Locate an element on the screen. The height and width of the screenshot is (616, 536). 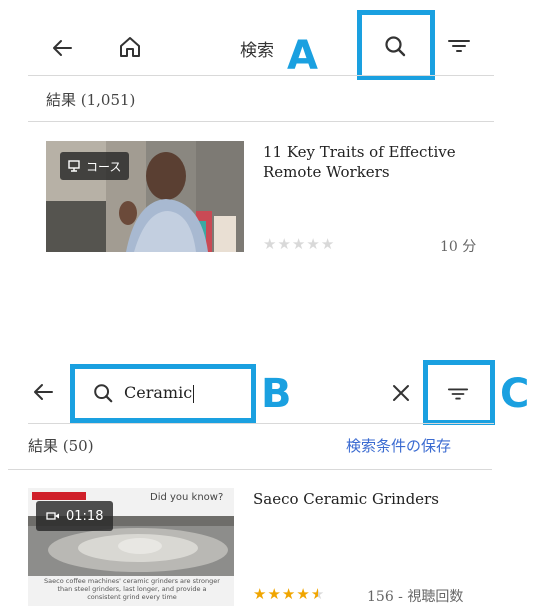
text-cursor is located at coordinates (194, 393).